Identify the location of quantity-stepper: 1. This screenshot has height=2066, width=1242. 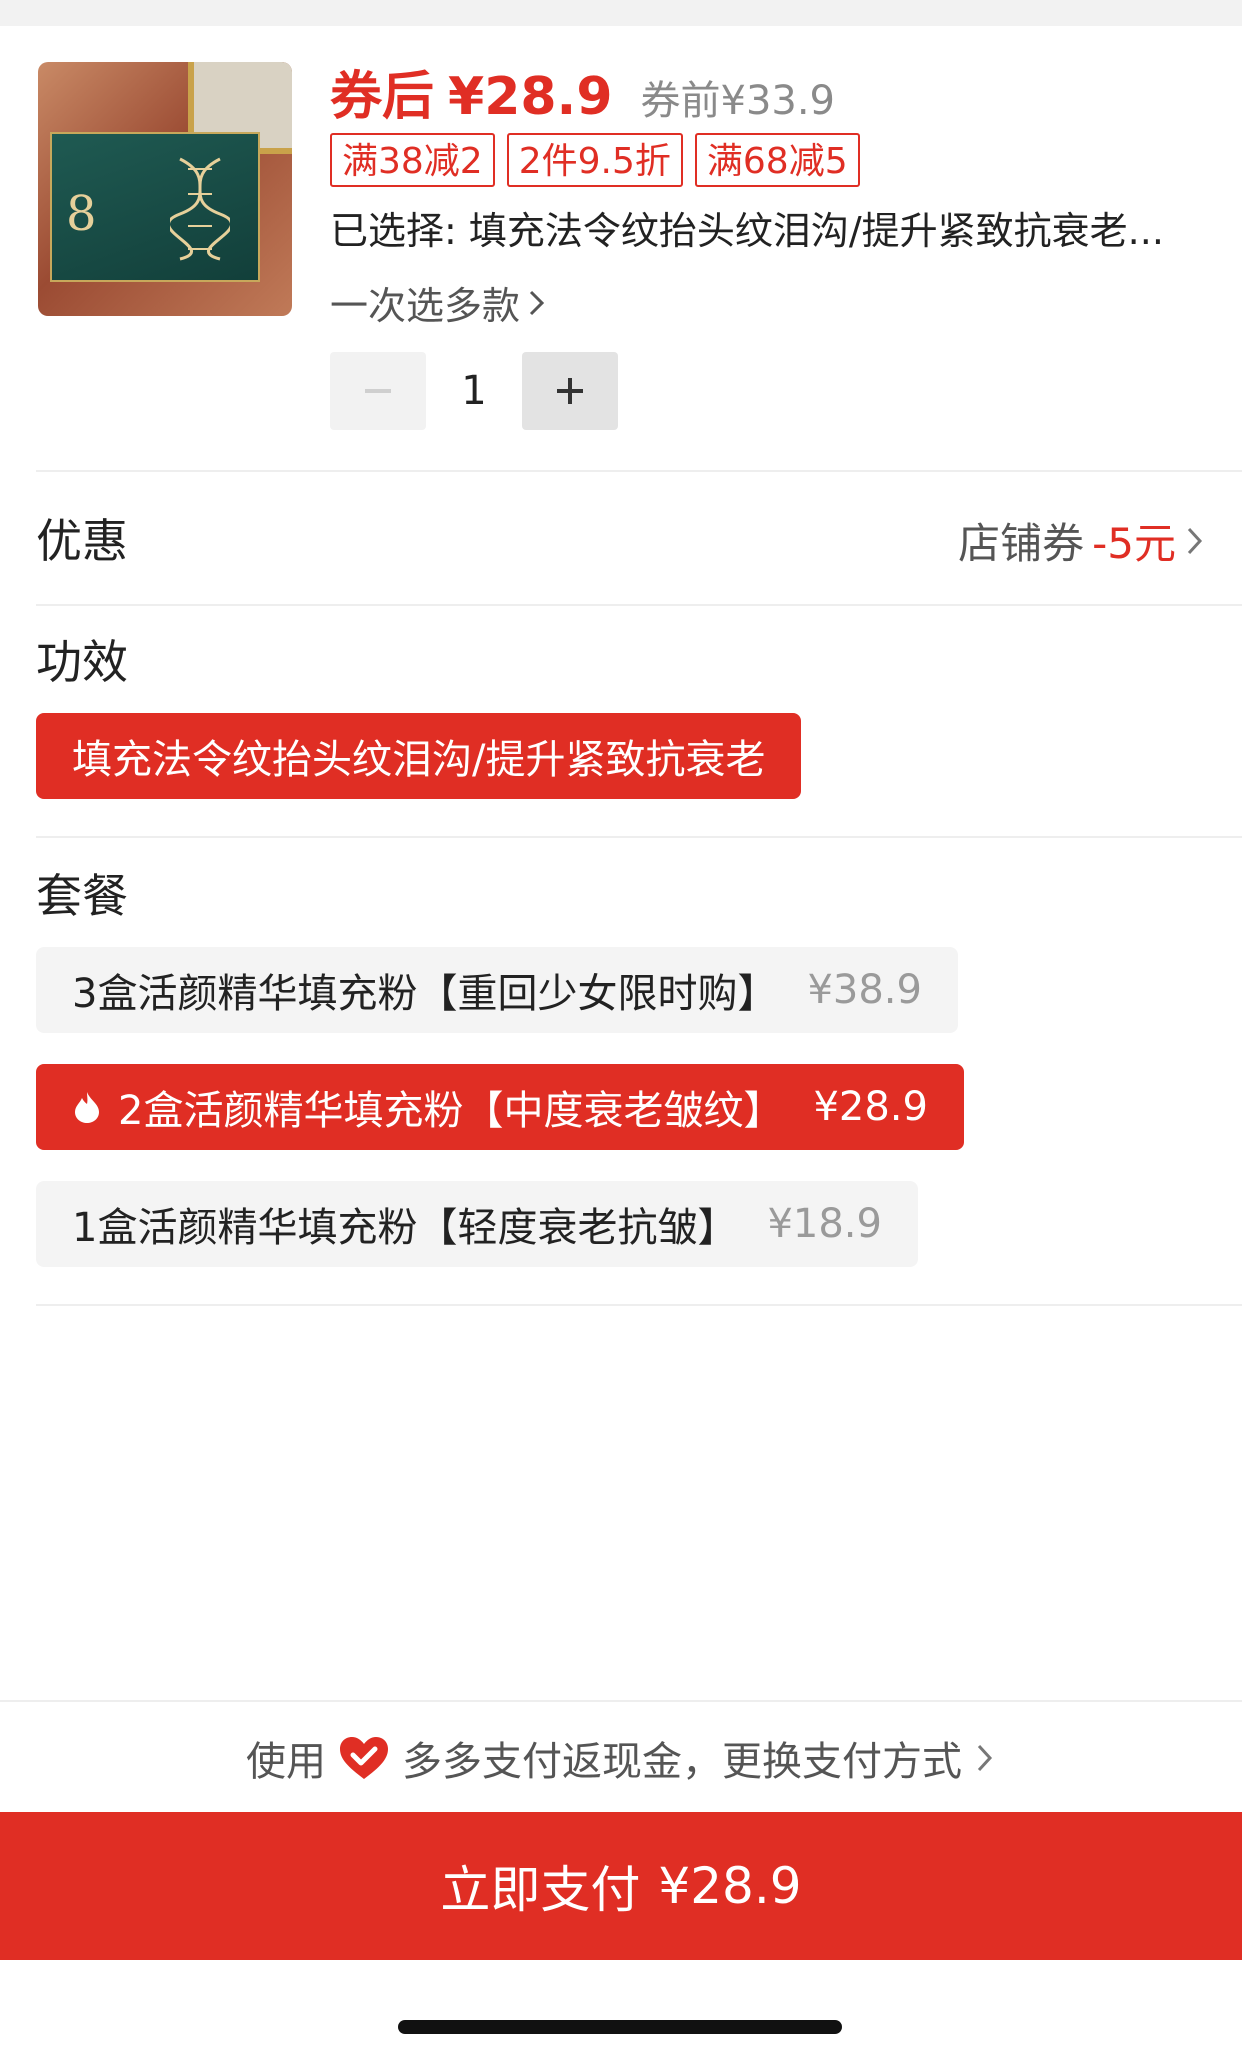
(474, 391).